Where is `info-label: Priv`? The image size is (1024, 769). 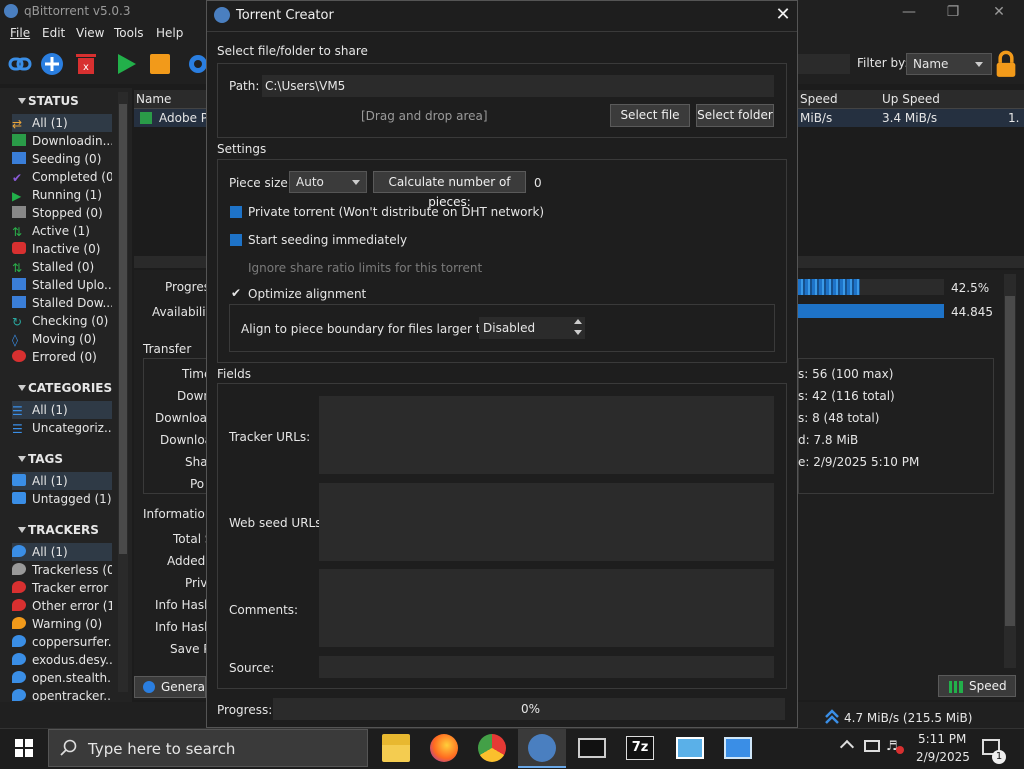
info-label: Priv is located at coordinates (196, 583).